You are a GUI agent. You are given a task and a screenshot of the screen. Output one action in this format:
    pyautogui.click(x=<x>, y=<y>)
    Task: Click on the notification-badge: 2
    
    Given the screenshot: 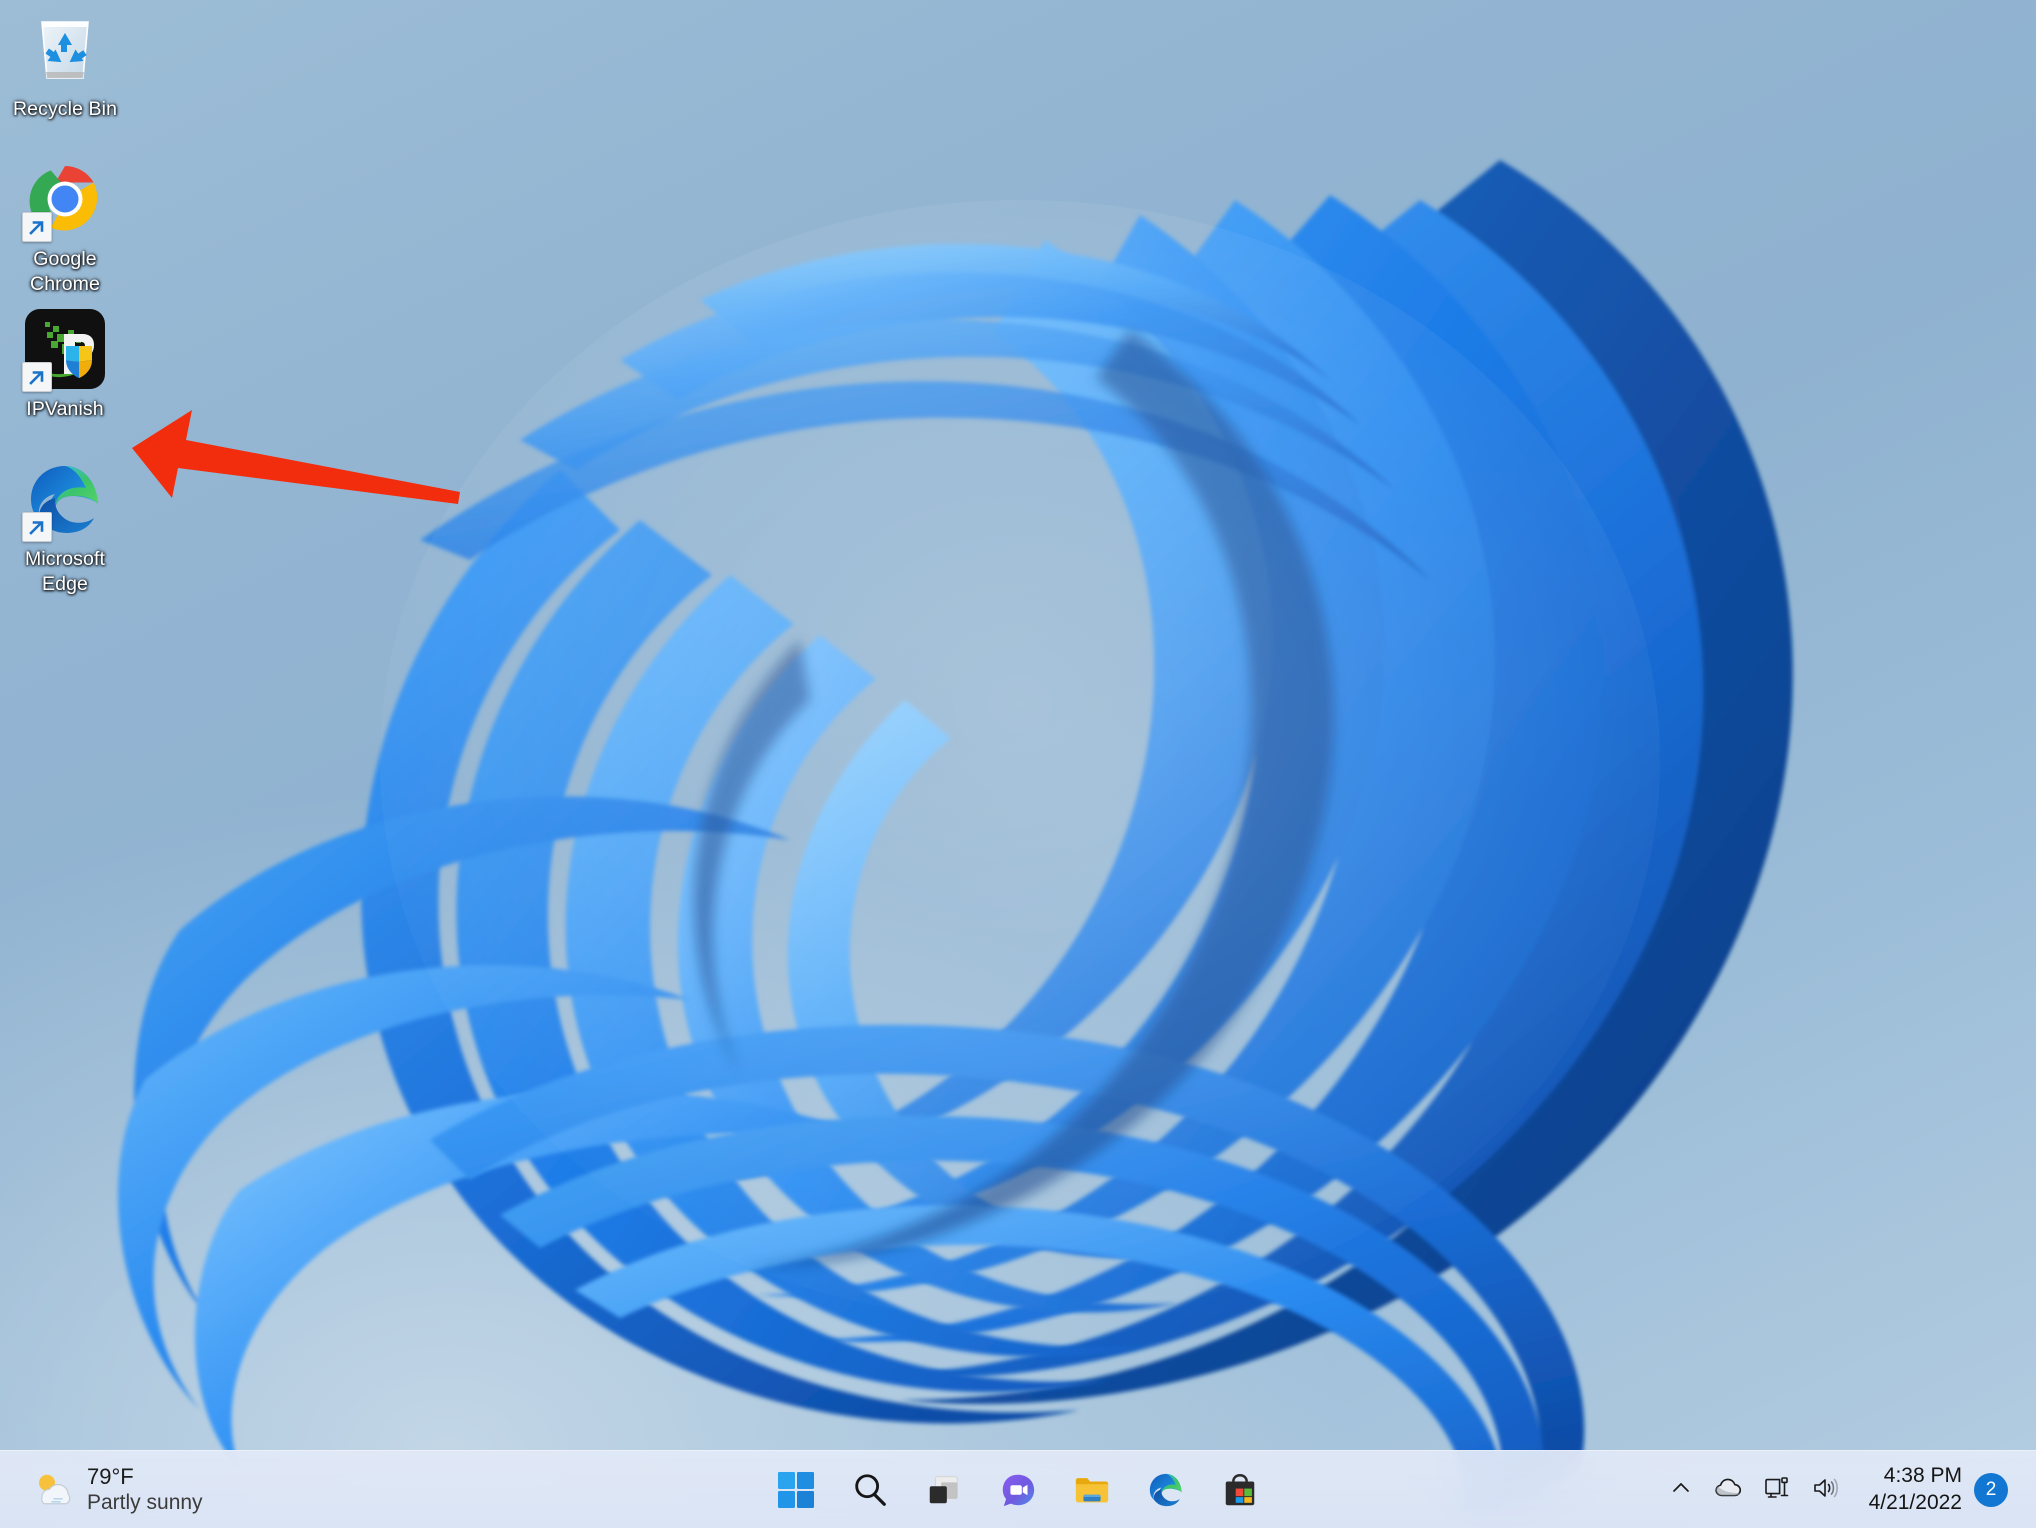 What is the action you would take?
    pyautogui.click(x=1991, y=1490)
    